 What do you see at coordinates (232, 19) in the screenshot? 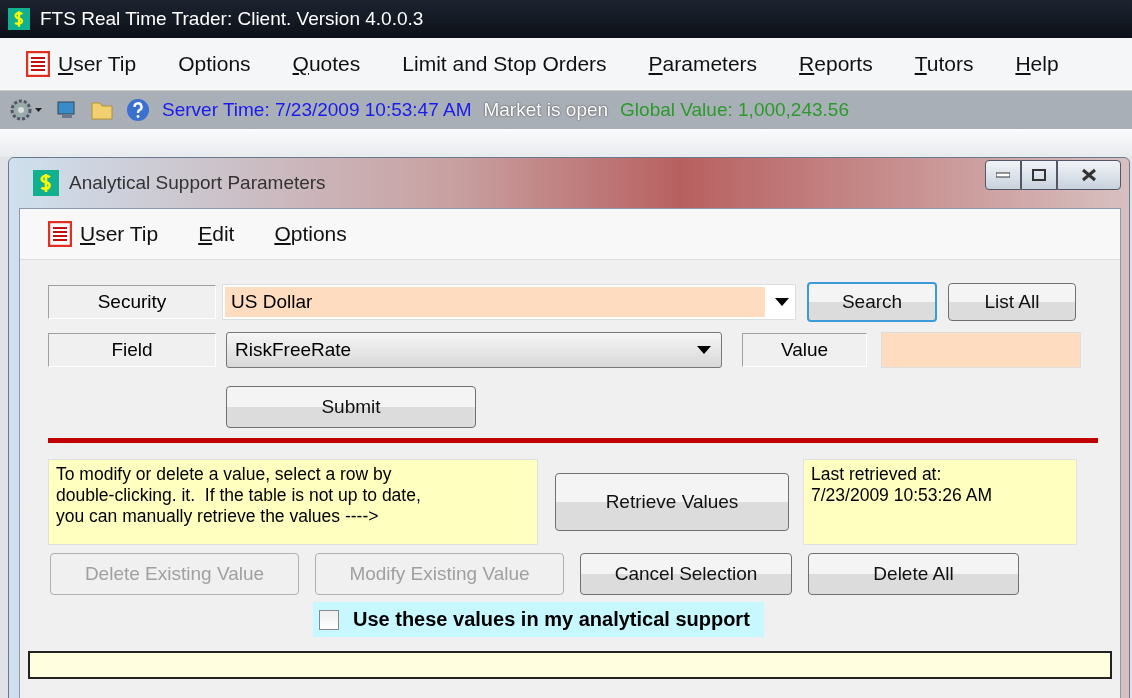
I see `window-title: FTS Real Time Trader: Client. Version 4.0.0.3` at bounding box center [232, 19].